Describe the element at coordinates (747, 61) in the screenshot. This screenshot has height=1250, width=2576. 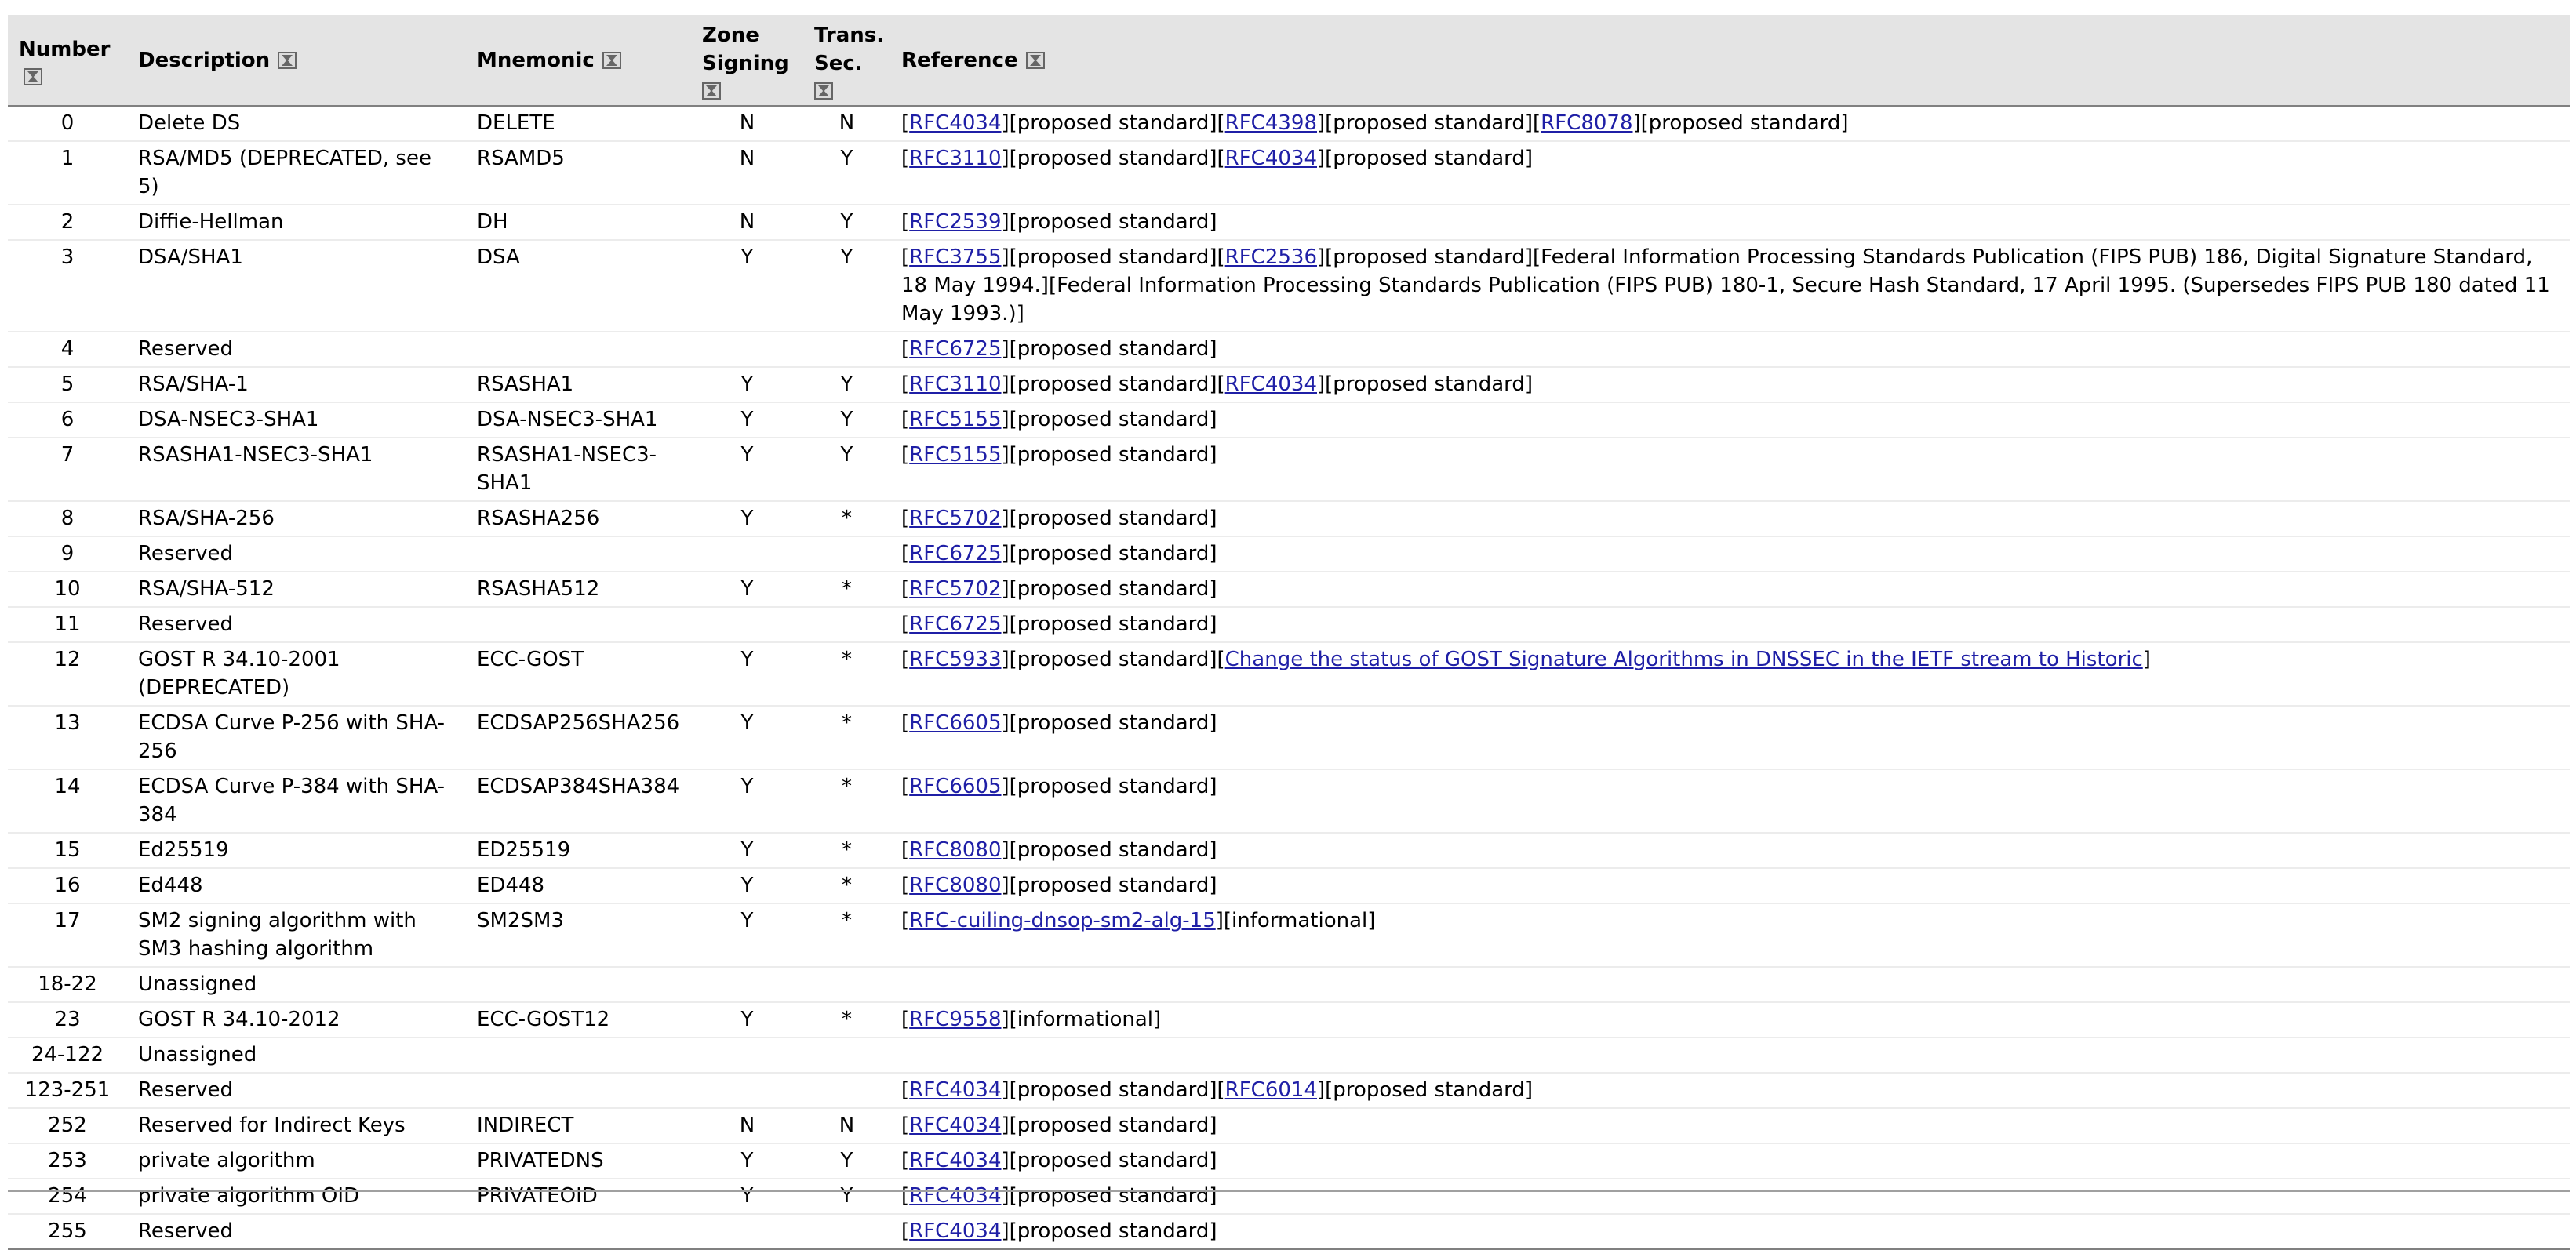
I see `column-header-zone-signing: Zone Signing` at that location.